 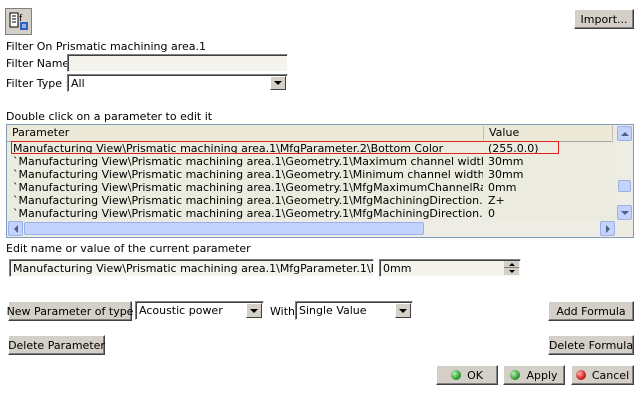 I want to click on scroll-down-icon, so click(x=624, y=212).